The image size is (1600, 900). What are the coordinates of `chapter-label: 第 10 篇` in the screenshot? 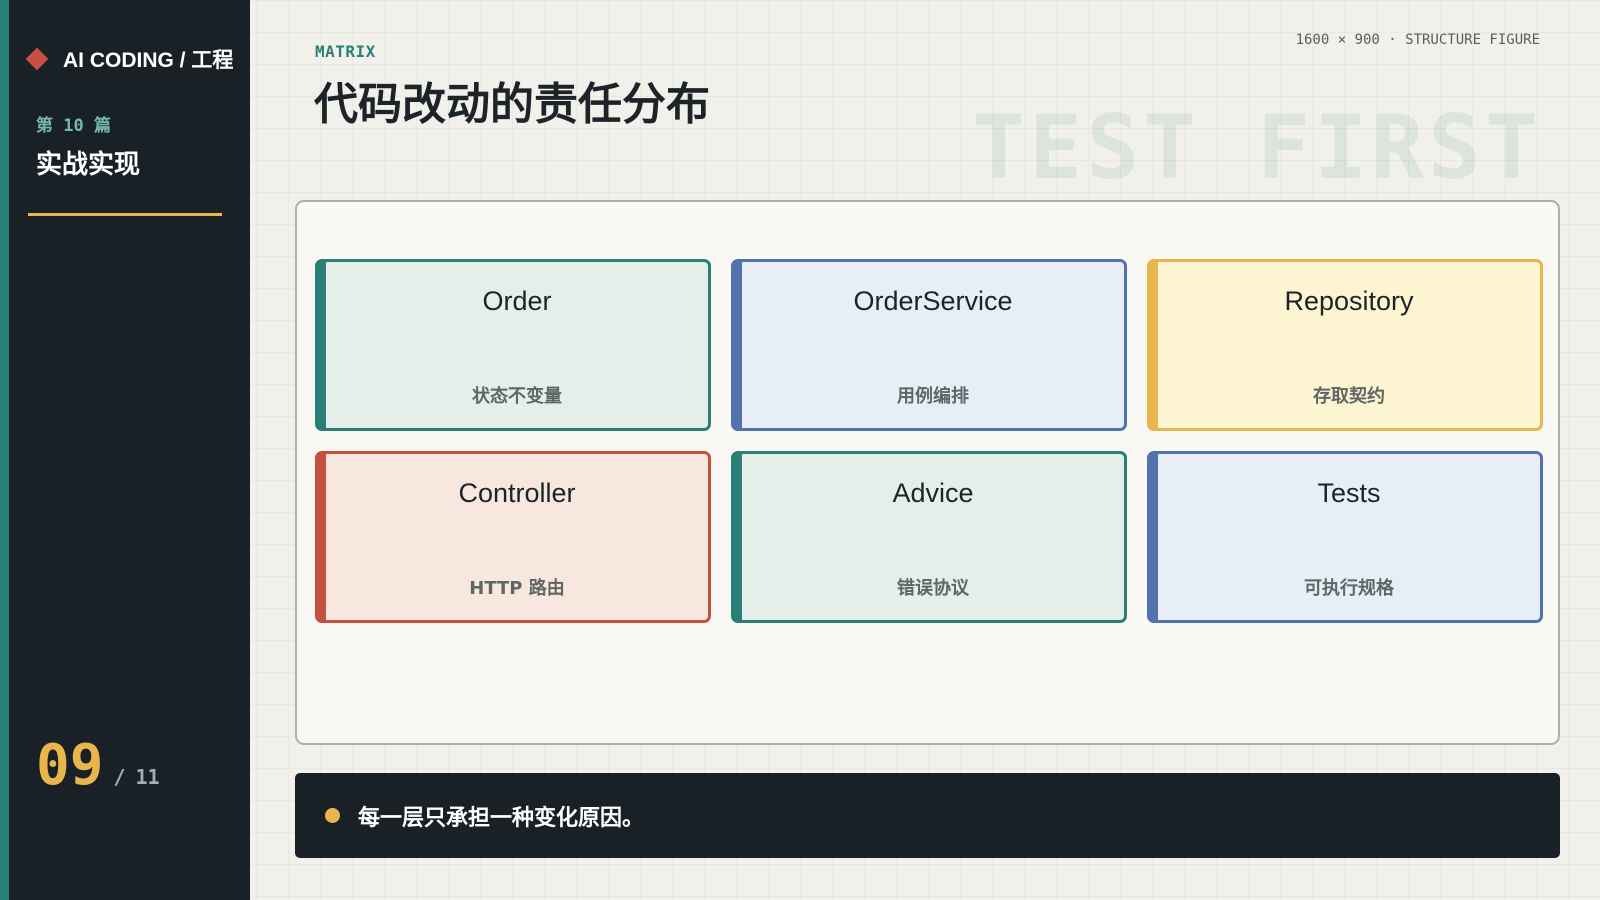 It's located at (73, 126).